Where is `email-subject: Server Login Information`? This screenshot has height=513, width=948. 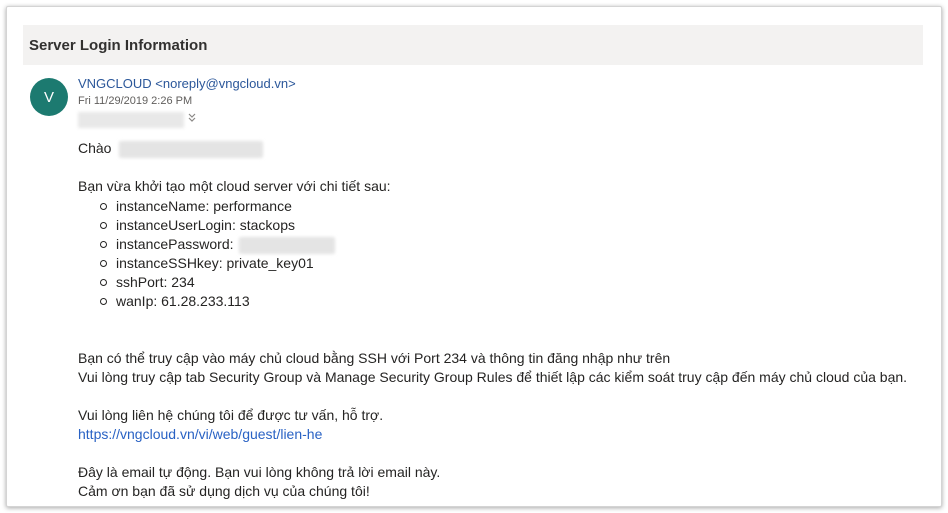
email-subject: Server Login Information is located at coordinates (118, 45).